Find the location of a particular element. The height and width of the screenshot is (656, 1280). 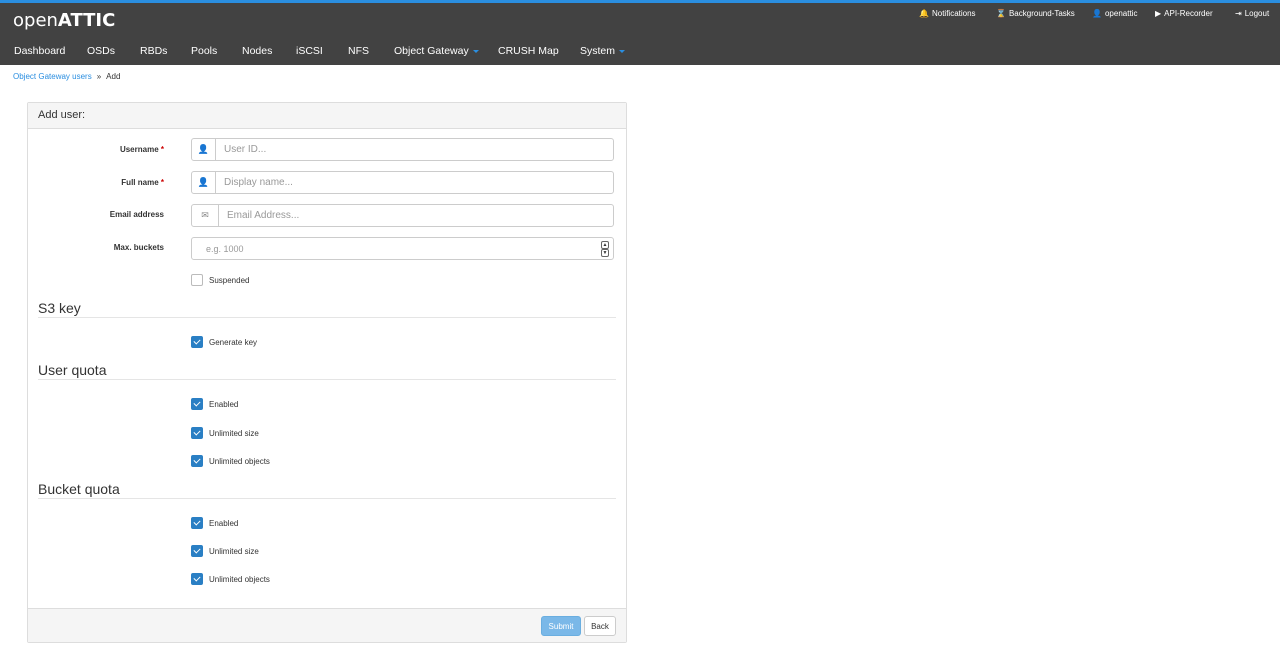

nav-rbds: RBDs is located at coordinates (153, 51).